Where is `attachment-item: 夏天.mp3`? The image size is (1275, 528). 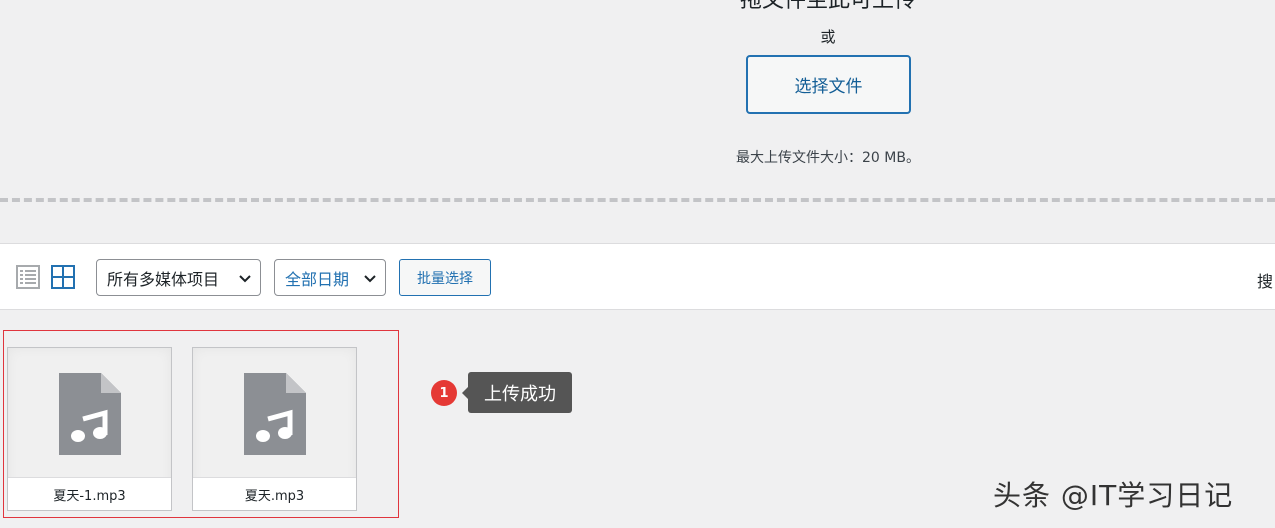 attachment-item: 夏天.mp3 is located at coordinates (274, 429).